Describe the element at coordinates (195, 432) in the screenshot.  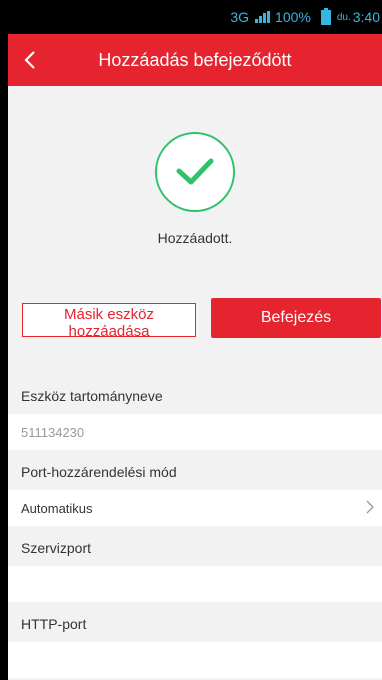
I see `domain-field: 511134230` at that location.